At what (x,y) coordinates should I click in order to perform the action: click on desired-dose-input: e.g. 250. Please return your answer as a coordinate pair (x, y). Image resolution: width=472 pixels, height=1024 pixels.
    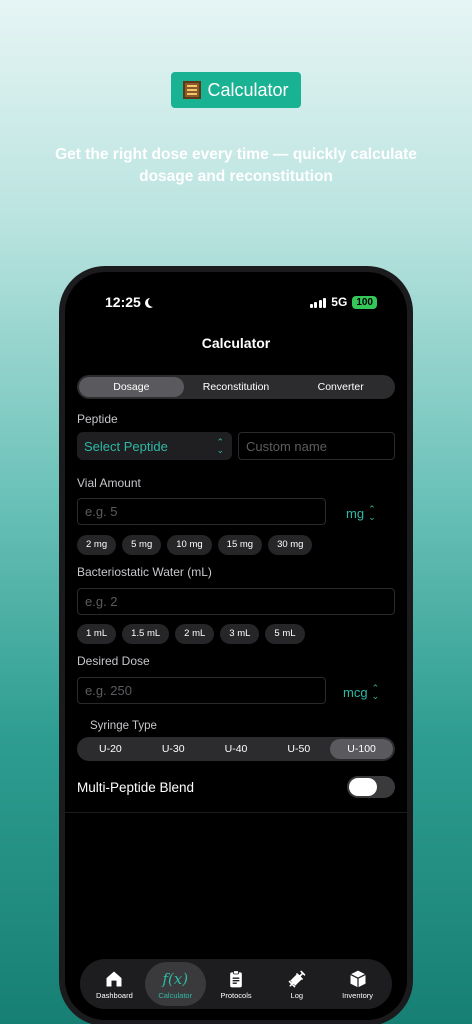
    Looking at the image, I should click on (201, 690).